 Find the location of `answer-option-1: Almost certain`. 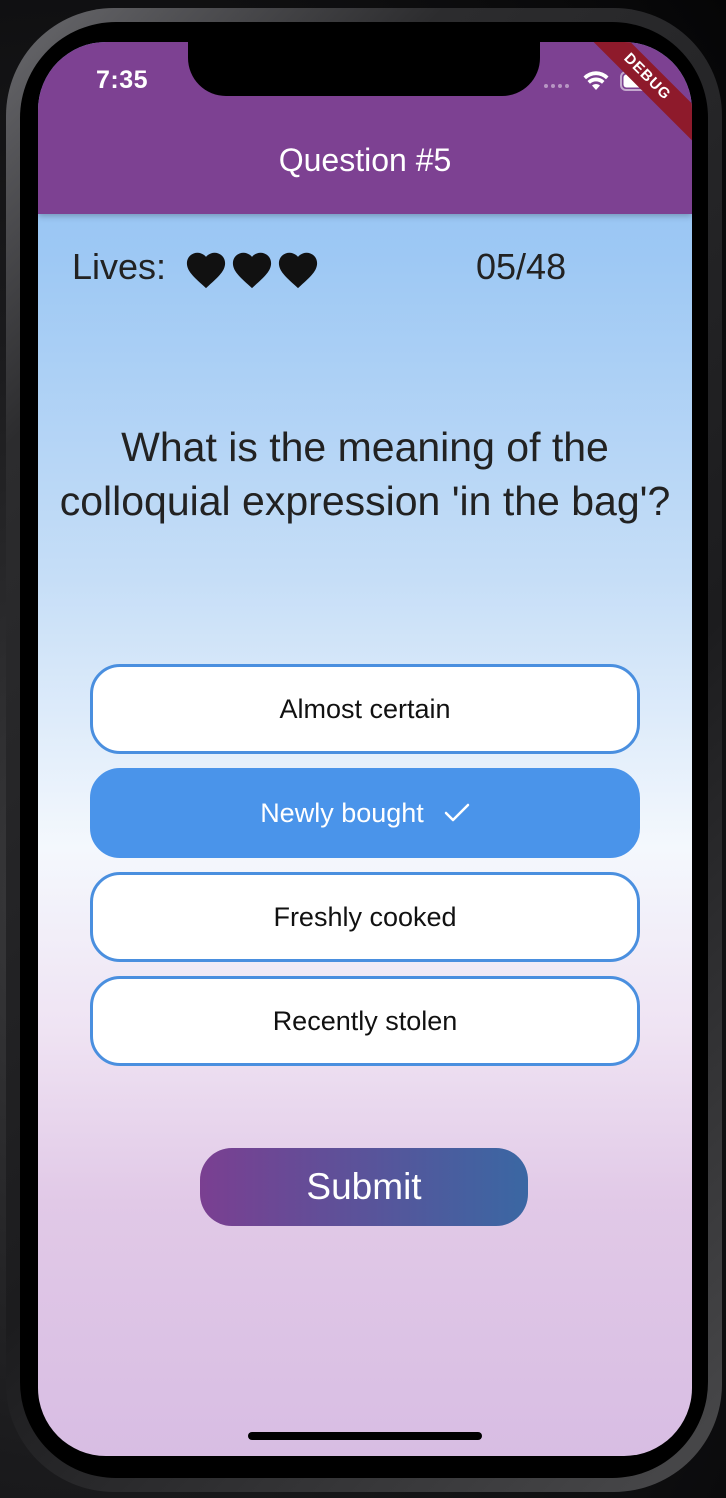

answer-option-1: Almost certain is located at coordinates (365, 709).